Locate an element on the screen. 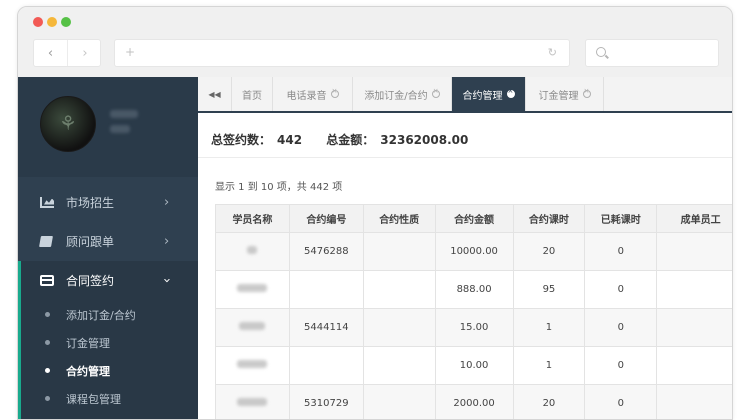  browser-search-input is located at coordinates (652, 53).